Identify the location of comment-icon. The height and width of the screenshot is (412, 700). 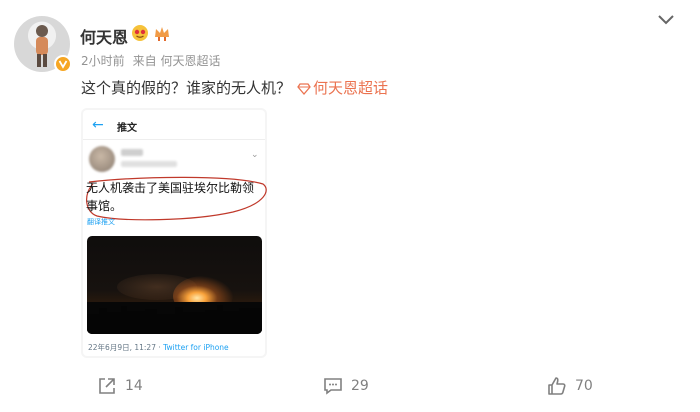
(333, 386).